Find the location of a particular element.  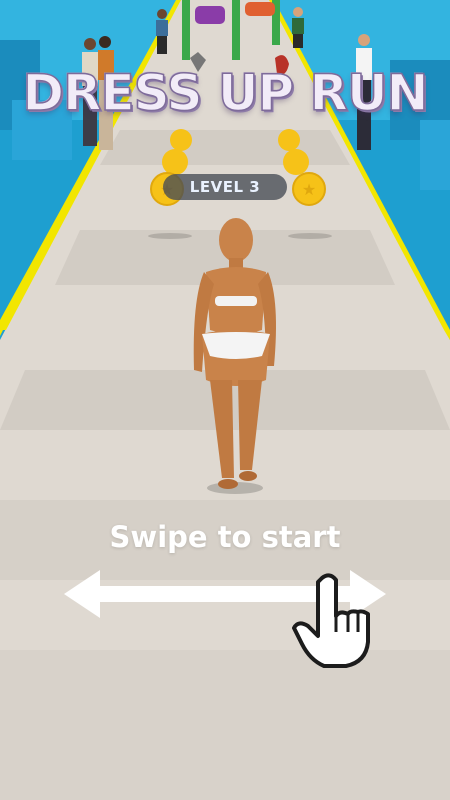

pointing-hand-icon is located at coordinates (331, 620).